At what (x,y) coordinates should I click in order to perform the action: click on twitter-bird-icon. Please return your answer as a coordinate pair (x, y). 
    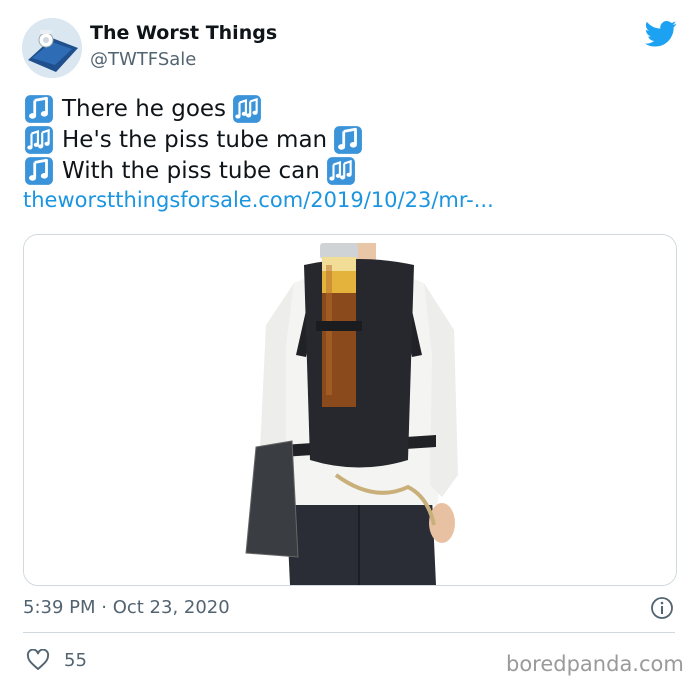
    Looking at the image, I should click on (661, 34).